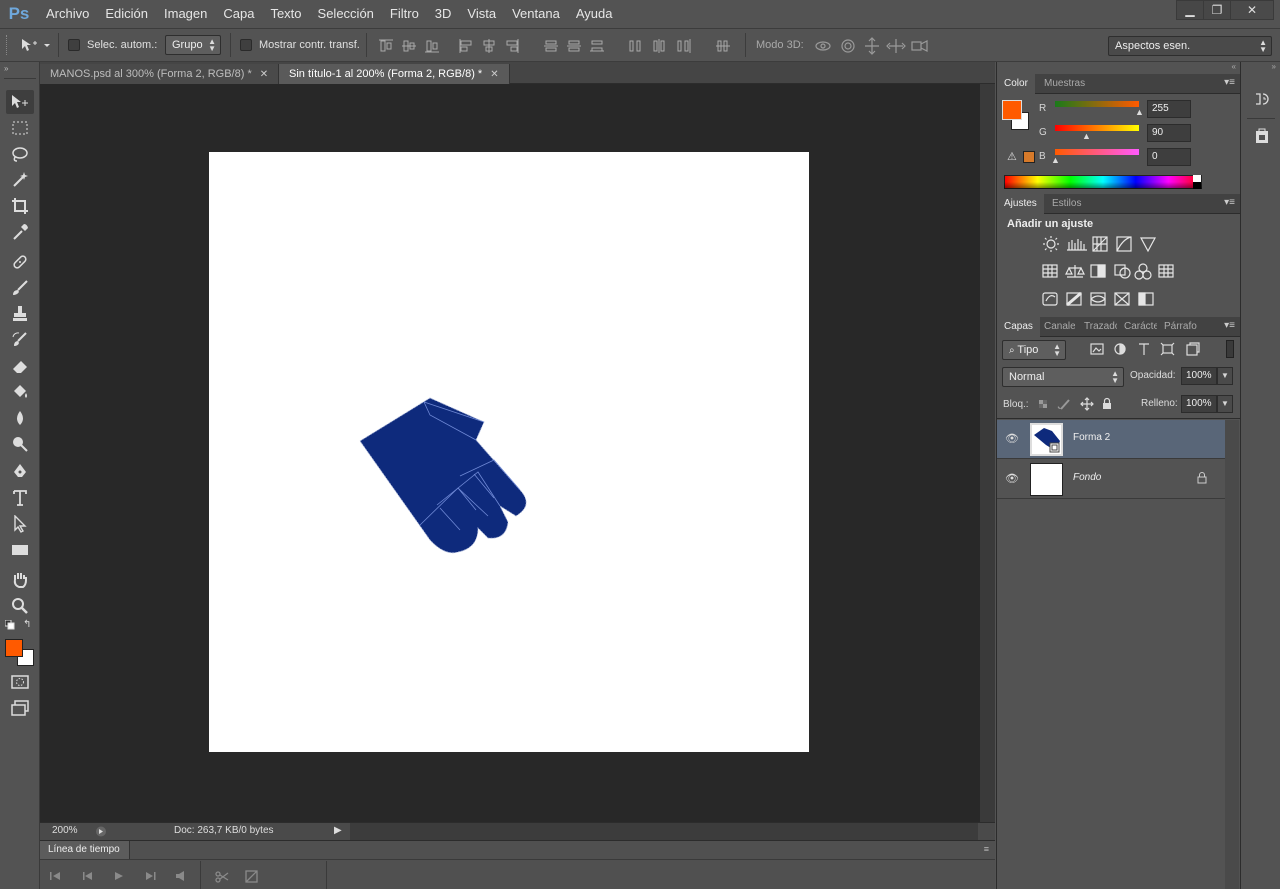  Describe the element at coordinates (1097, 128) in the screenshot. I see `g-slider` at that location.